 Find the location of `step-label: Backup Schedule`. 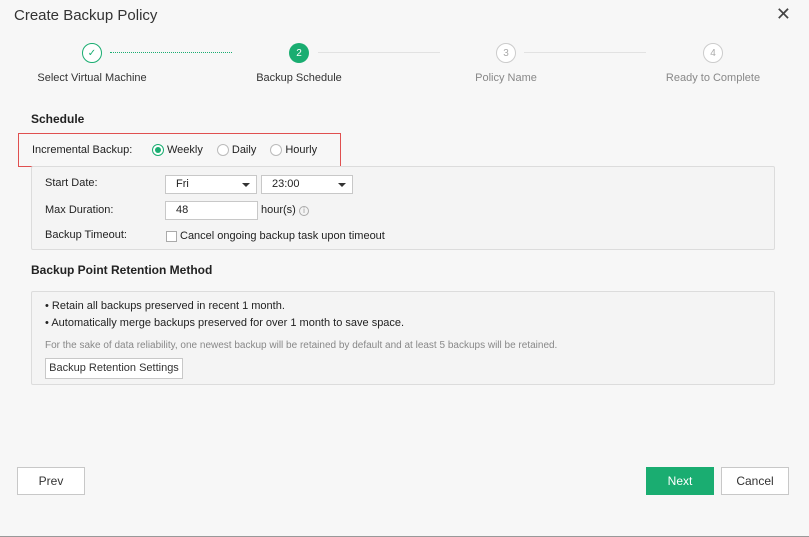

step-label: Backup Schedule is located at coordinates (299, 78).